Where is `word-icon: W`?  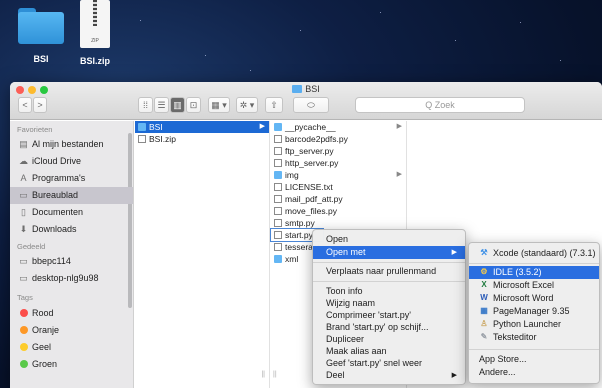
word-icon: W is located at coordinates (484, 297).